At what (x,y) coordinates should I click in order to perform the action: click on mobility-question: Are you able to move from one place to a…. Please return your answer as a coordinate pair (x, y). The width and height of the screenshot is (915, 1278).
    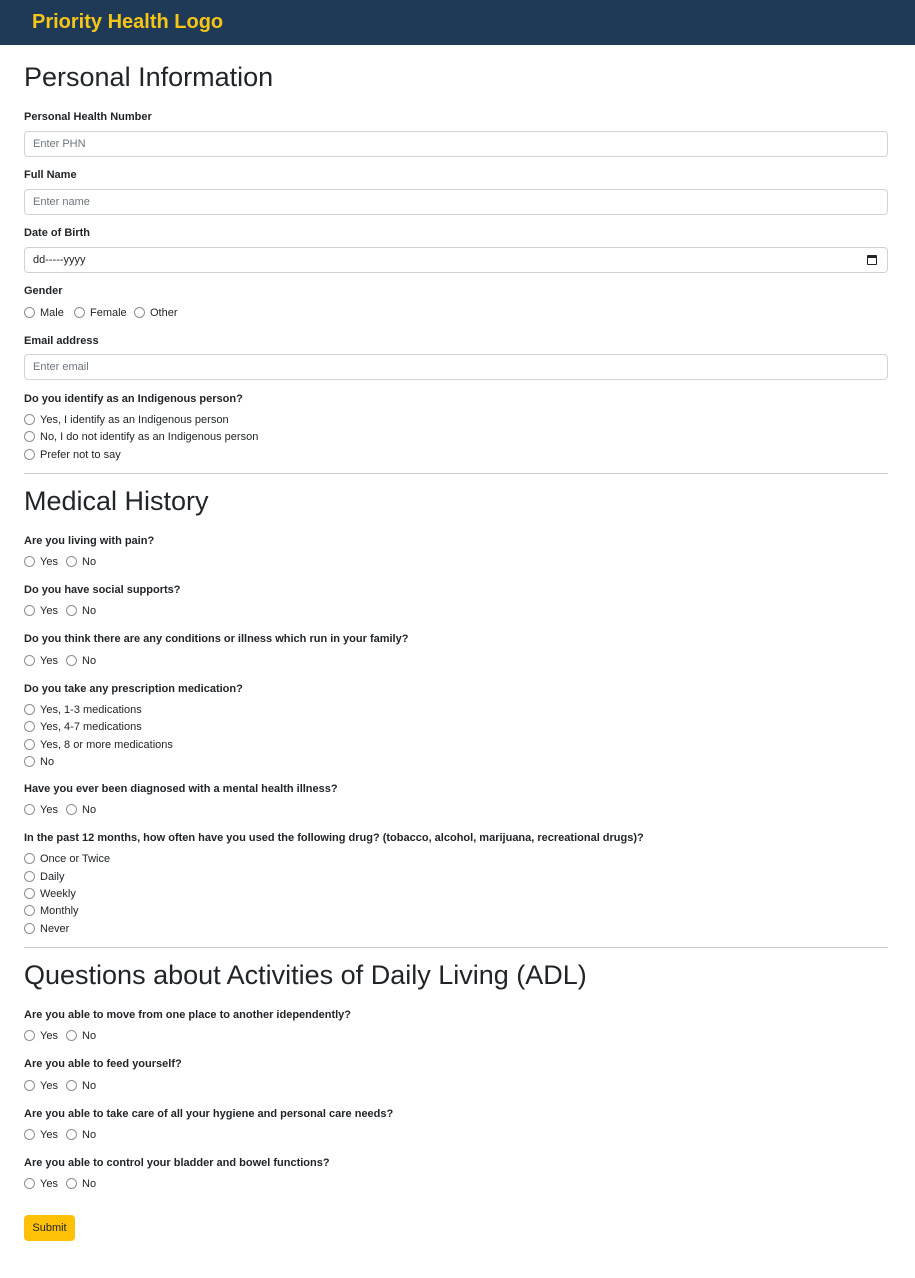
    Looking at the image, I should click on (187, 1015).